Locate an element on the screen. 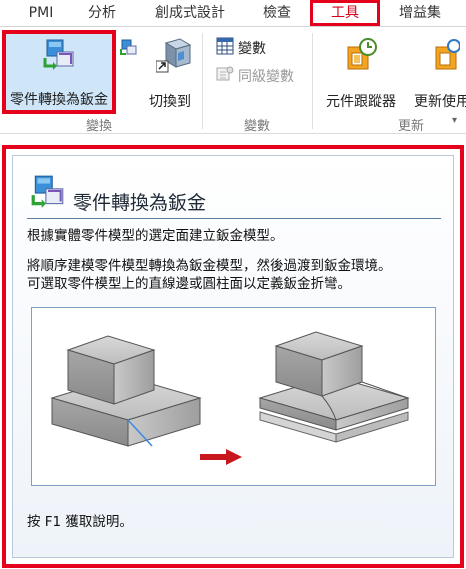  component-tracker-button: 元件跟蹤器 is located at coordinates (361, 75).